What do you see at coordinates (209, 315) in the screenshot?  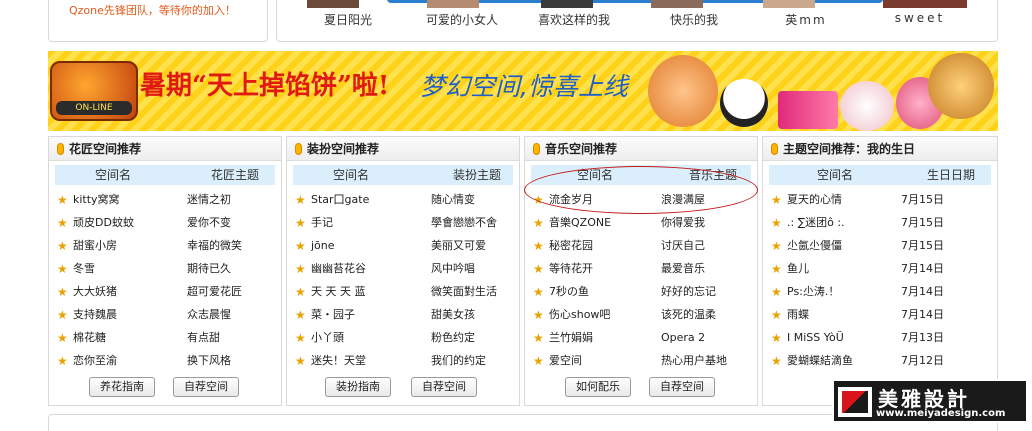 I see `theme-link: 众志晨惺` at bounding box center [209, 315].